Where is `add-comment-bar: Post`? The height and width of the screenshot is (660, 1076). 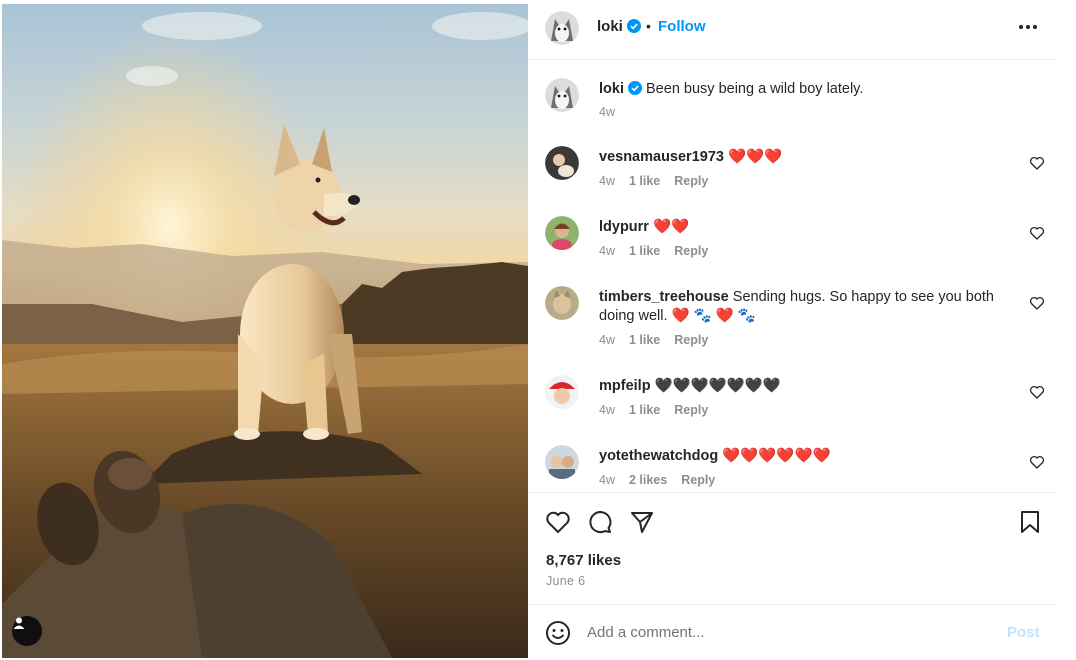
add-comment-bar: Post is located at coordinates (792, 632).